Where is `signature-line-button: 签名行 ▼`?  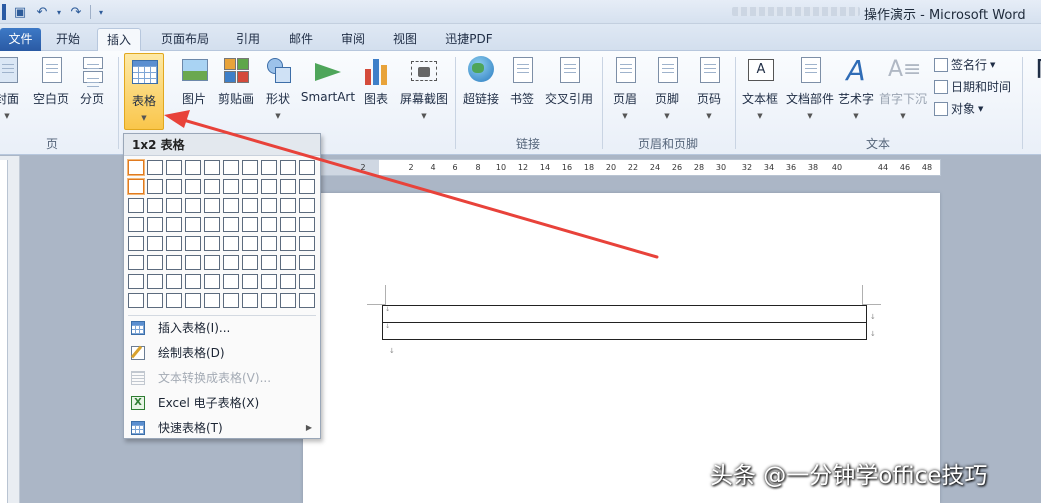 signature-line-button: 签名行 ▼ is located at coordinates (964, 65).